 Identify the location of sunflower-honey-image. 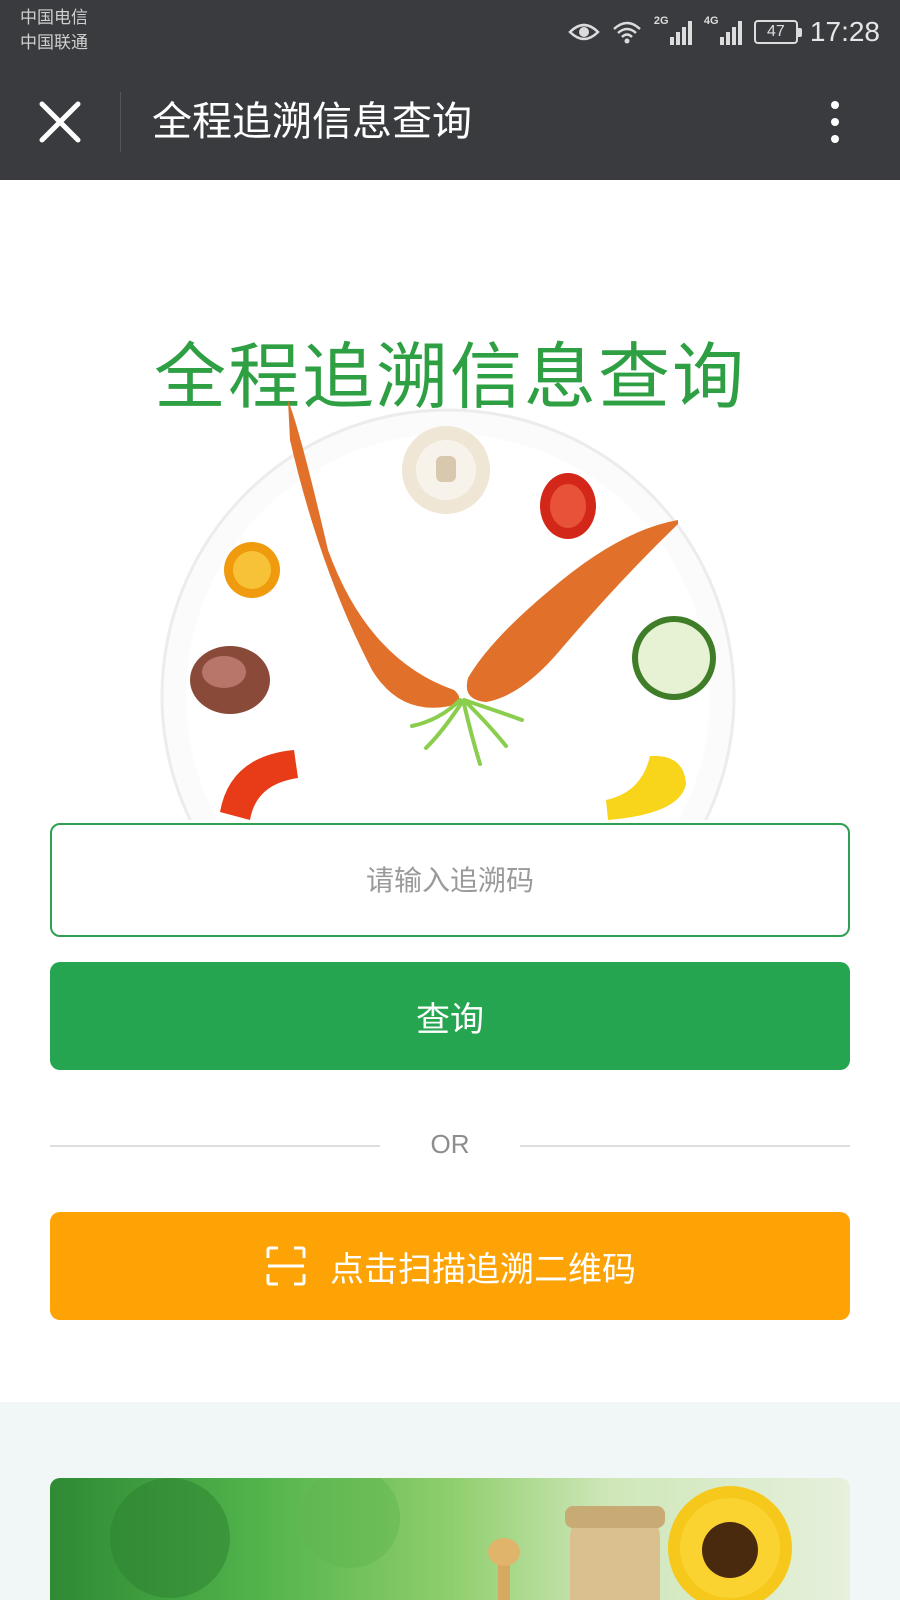
(451, 1539).